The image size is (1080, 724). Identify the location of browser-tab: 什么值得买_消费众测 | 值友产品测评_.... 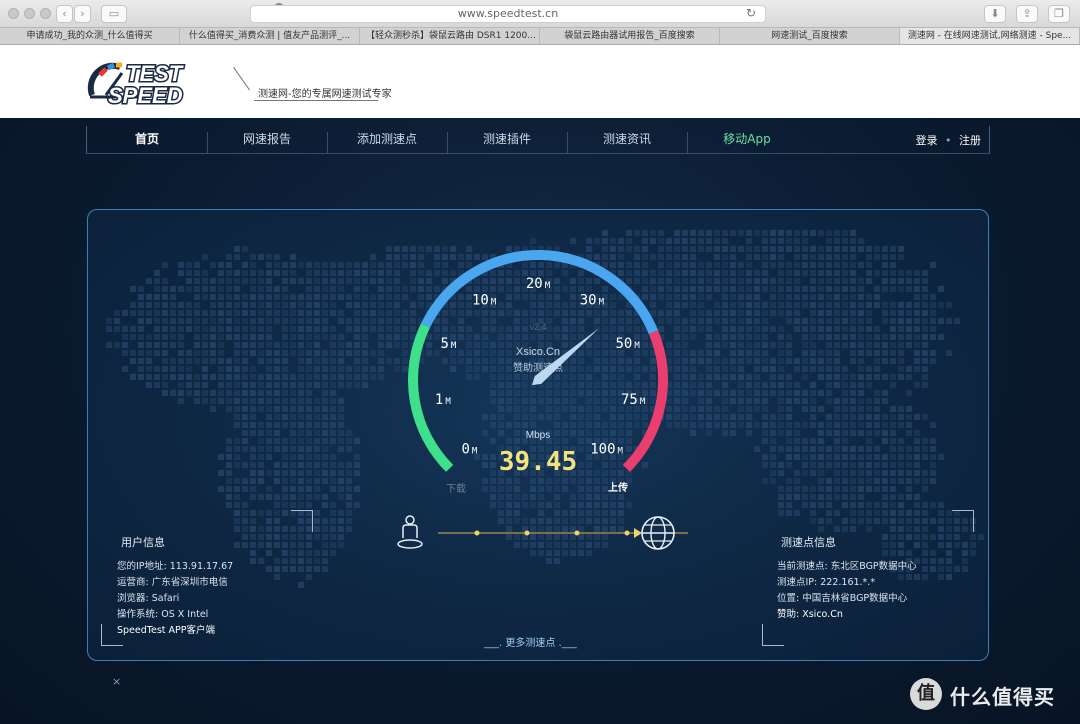
(270, 36).